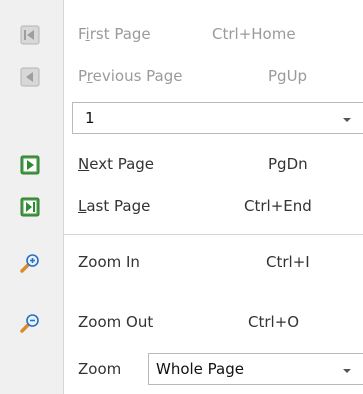  I want to click on zoom-value: Whole Page, so click(200, 369).